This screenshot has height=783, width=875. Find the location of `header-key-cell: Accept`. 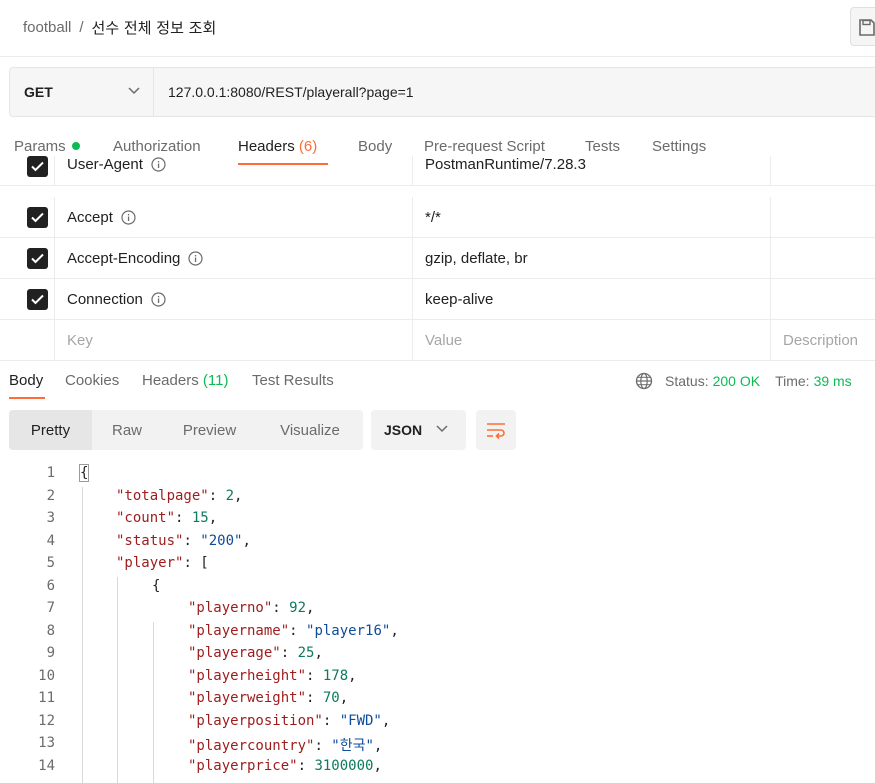

header-key-cell: Accept is located at coordinates (234, 217).